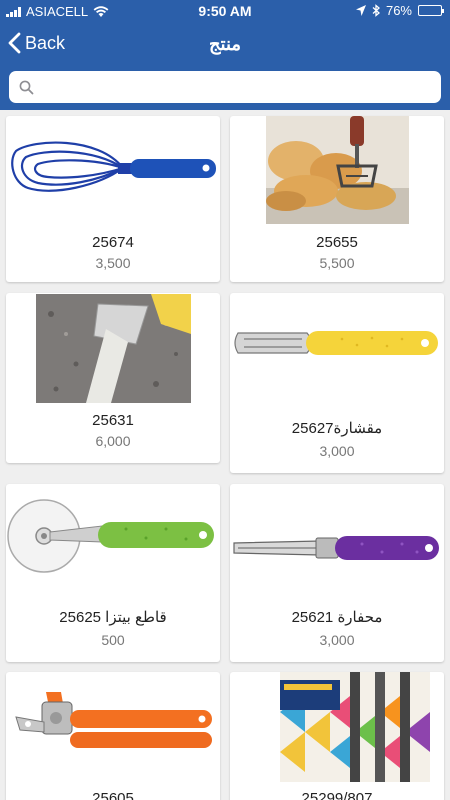 The image size is (450, 800). I want to click on product-name: 25655, so click(337, 242).